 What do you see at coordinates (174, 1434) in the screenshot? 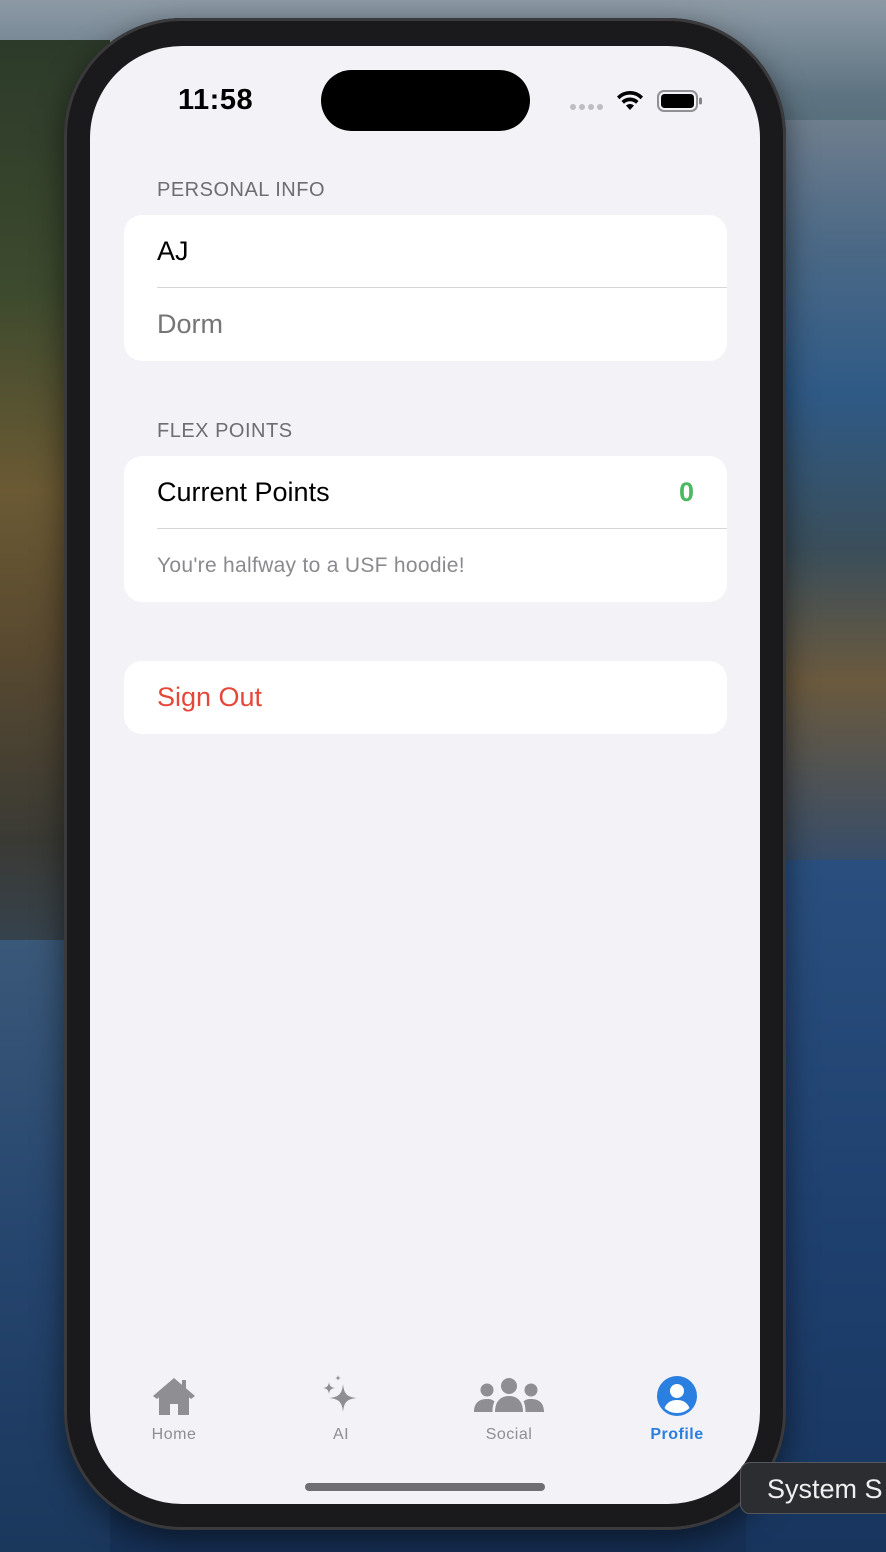
I see `tab-home-label: Home` at bounding box center [174, 1434].